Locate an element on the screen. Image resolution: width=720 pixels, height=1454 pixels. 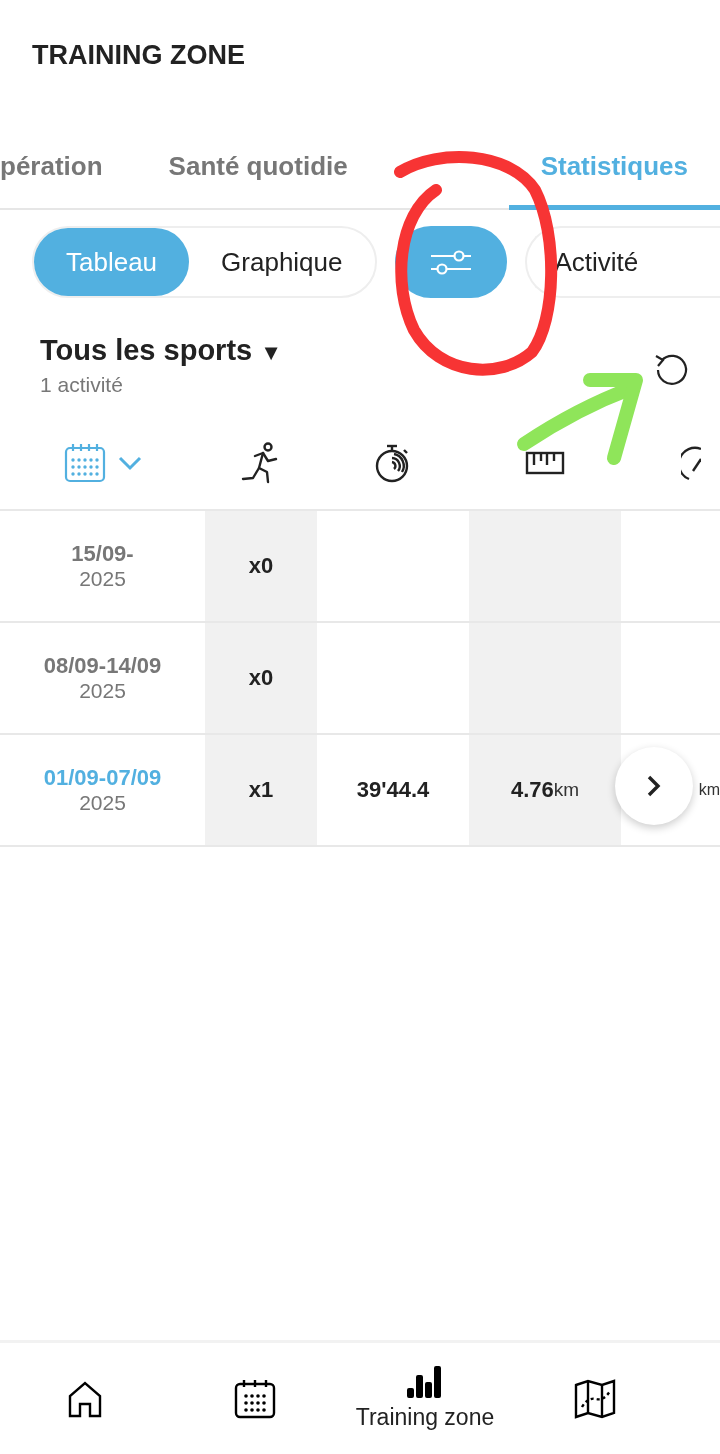
period-cell: 15/09- 2025 is located at coordinates (102, 566).